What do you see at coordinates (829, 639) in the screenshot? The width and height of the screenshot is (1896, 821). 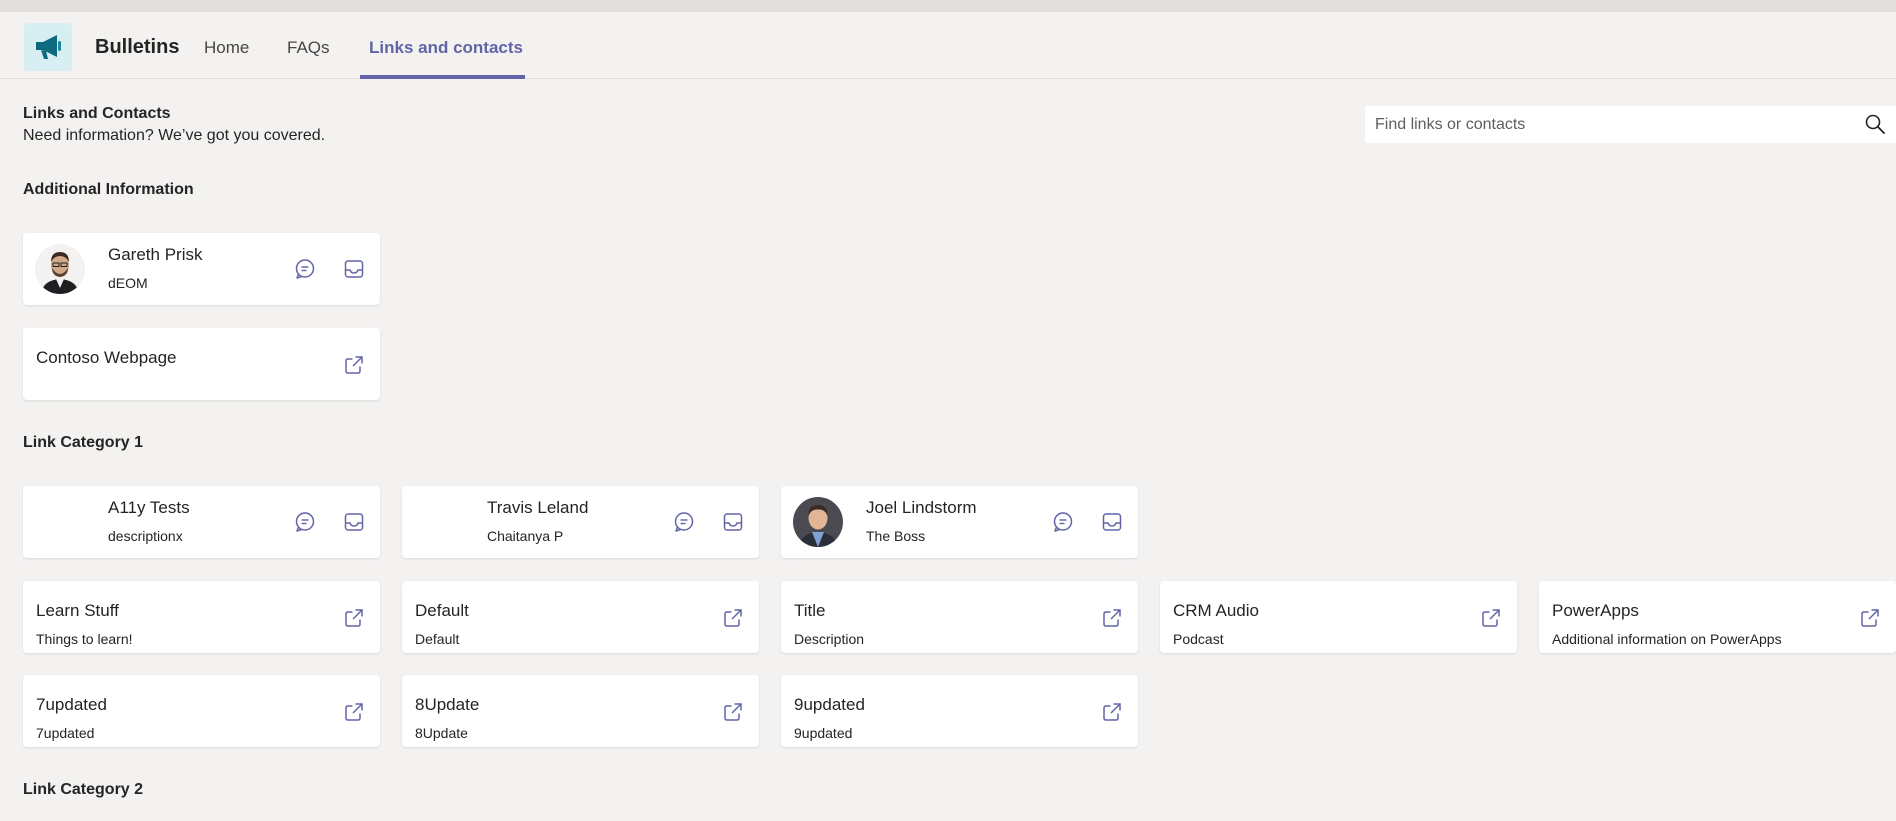 I see `link-description: Description` at bounding box center [829, 639].